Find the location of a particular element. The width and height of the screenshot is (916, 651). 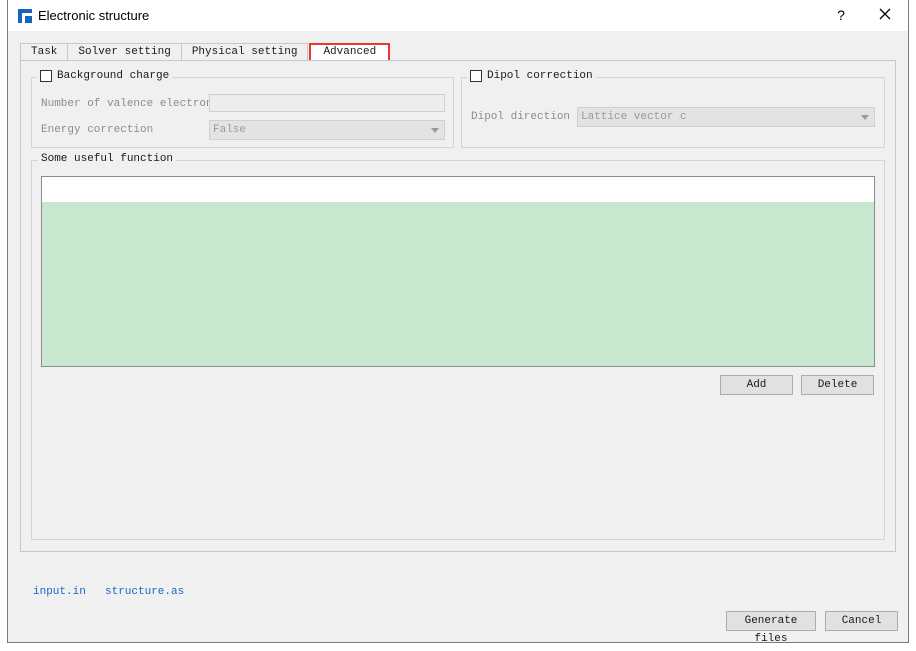

valence-electrons-input is located at coordinates (327, 103).